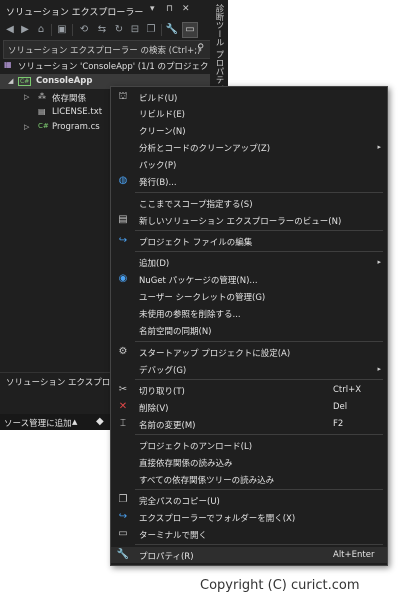 This screenshot has height=601, width=400. Describe the element at coordinates (280, 585) in the screenshot. I see `copyright-watermark: Copyright (C) curict.com` at that location.